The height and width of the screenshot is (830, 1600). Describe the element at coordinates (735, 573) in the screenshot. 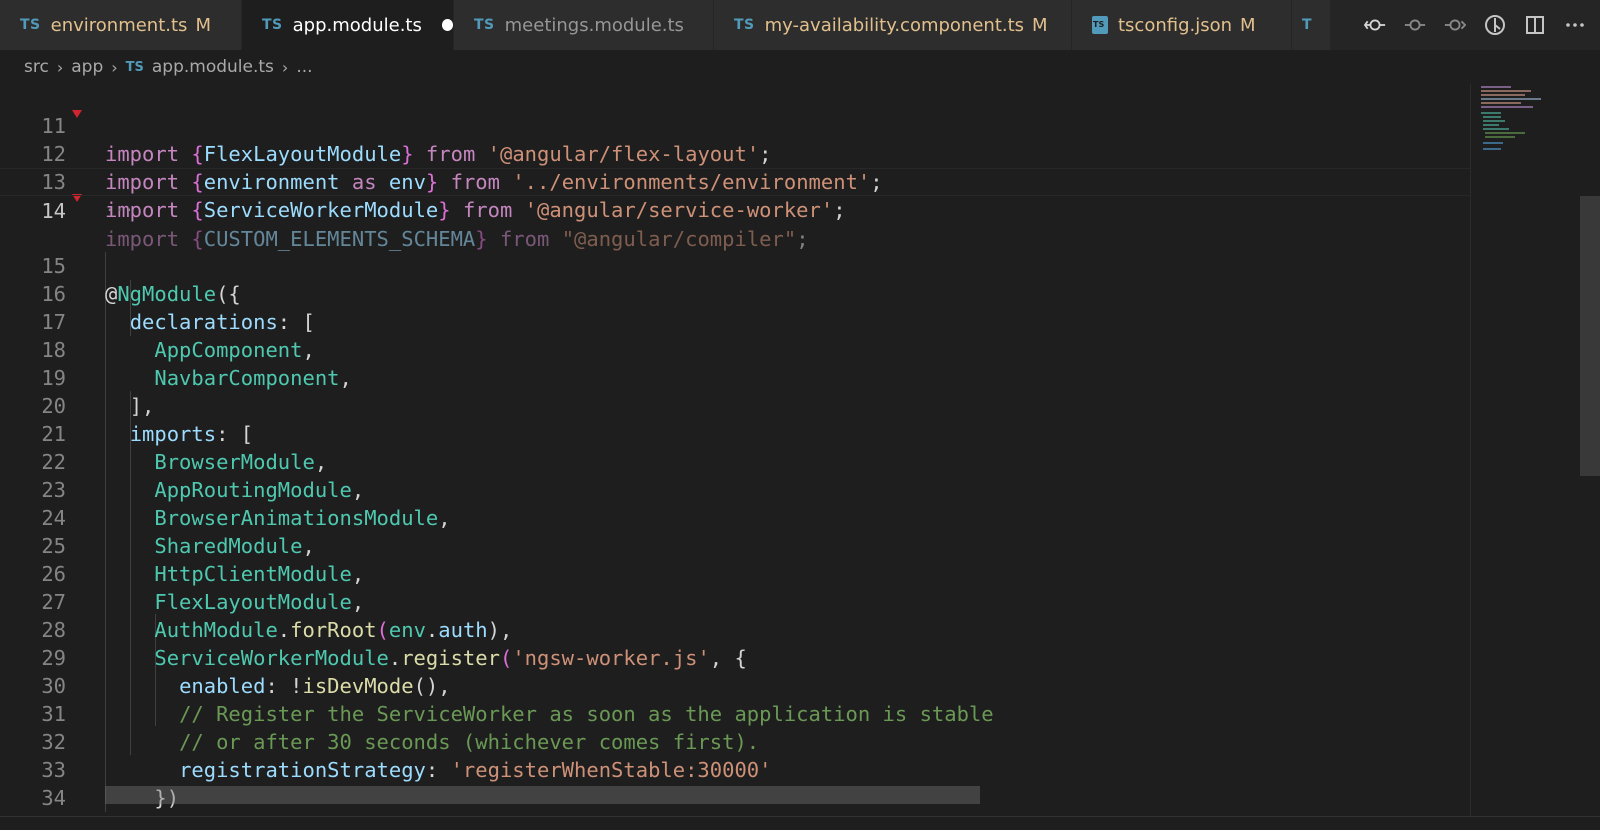

I see `code-line: 26 FlexLayoutModule,` at that location.